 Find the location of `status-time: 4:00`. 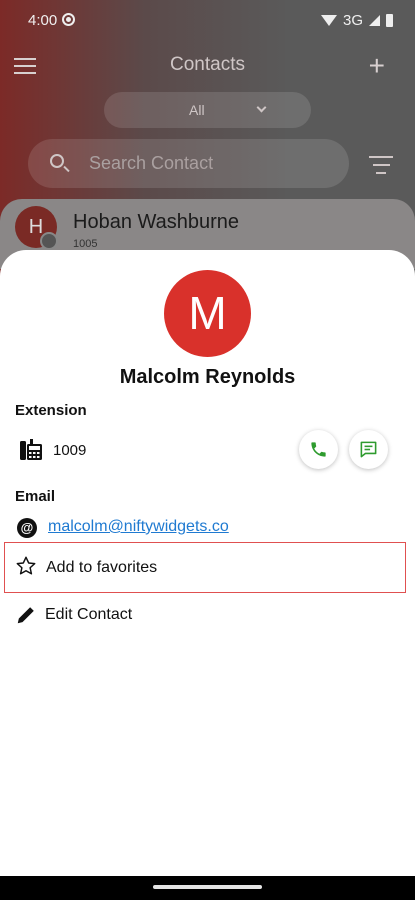

status-time: 4:00 is located at coordinates (43, 20).